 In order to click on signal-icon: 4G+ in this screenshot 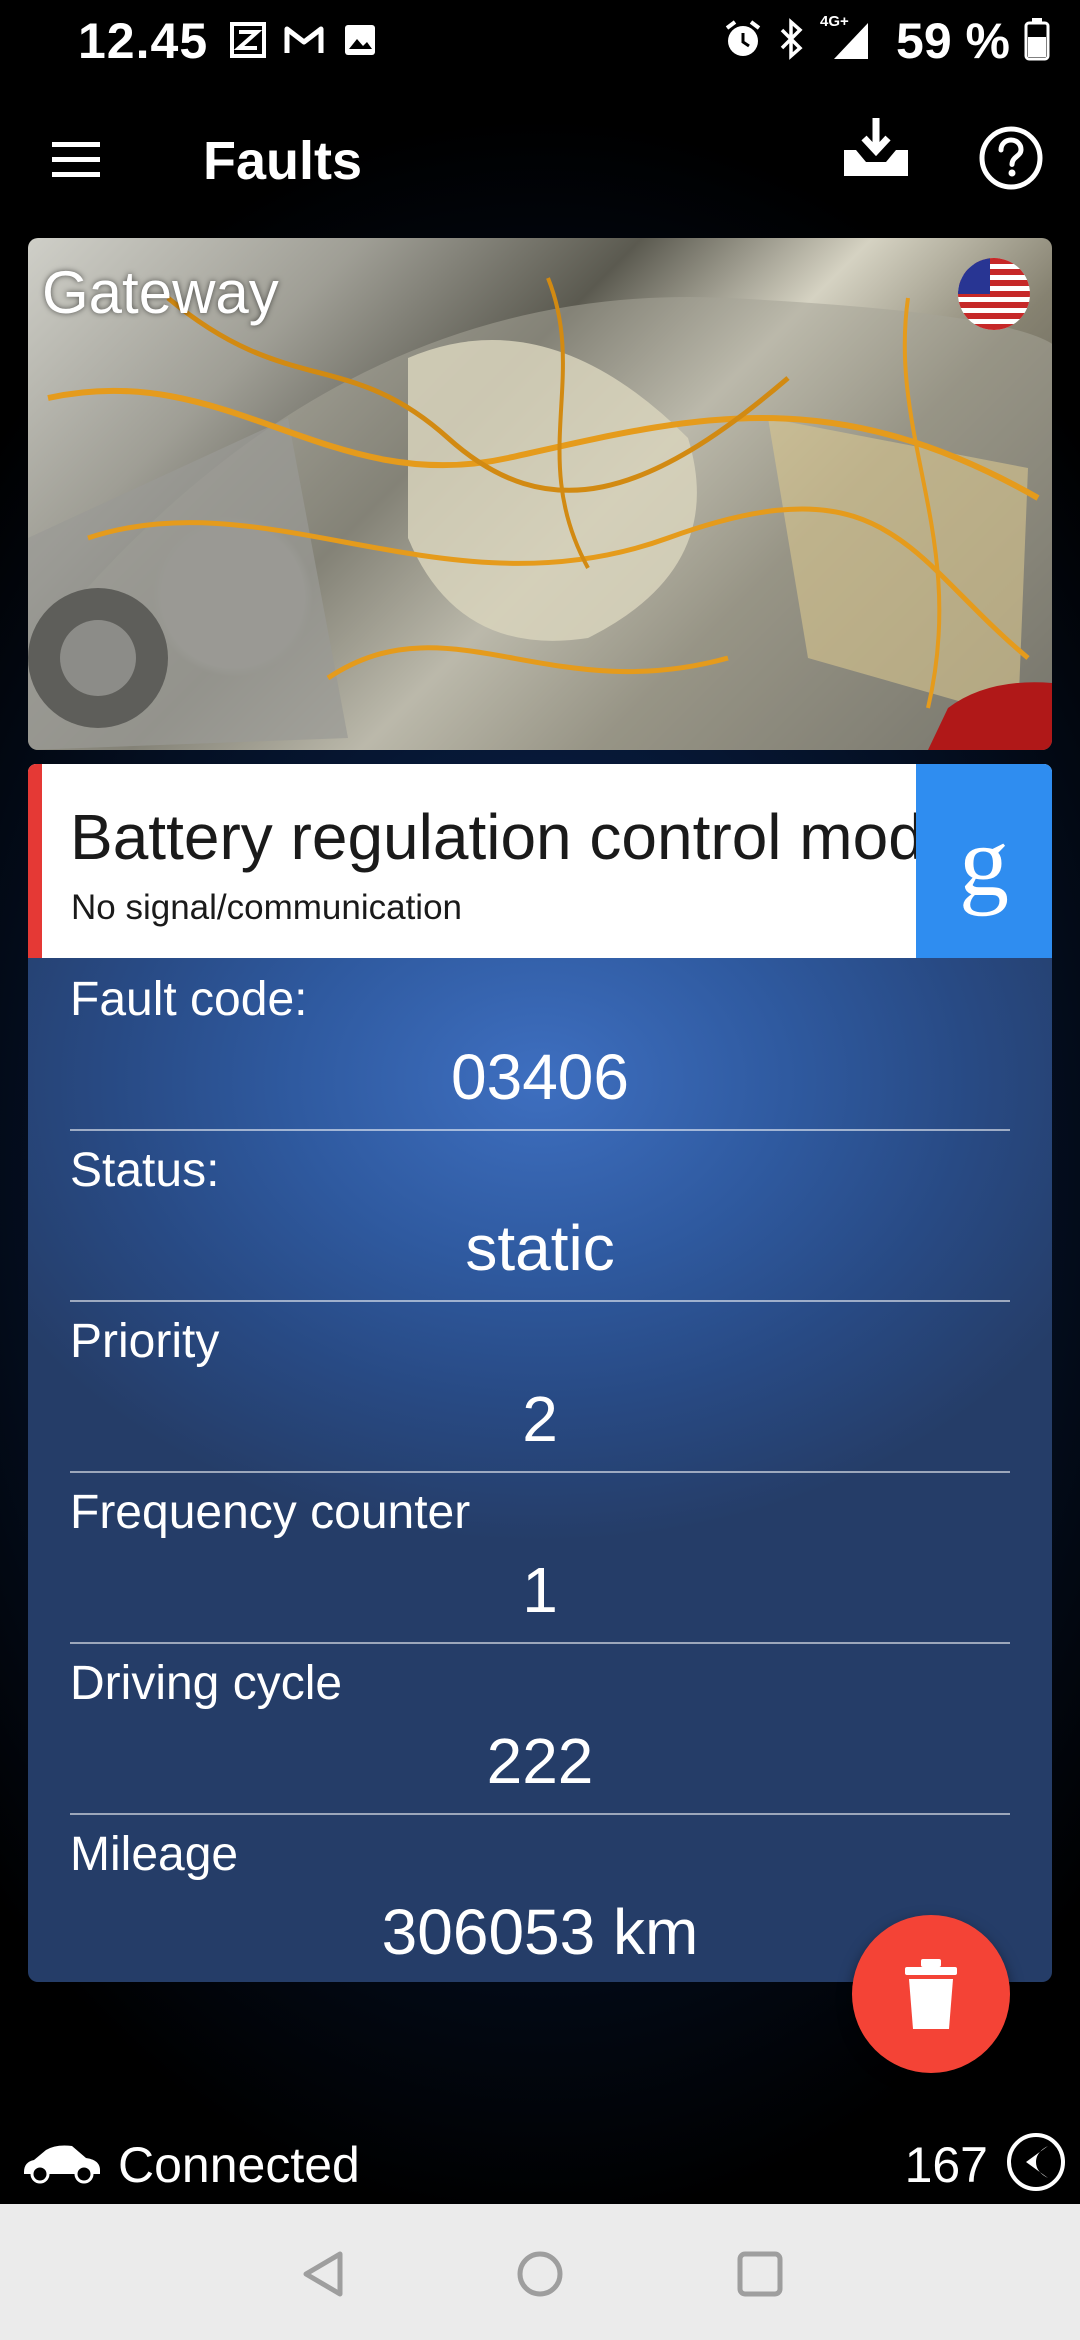, I will do `click(846, 39)`.